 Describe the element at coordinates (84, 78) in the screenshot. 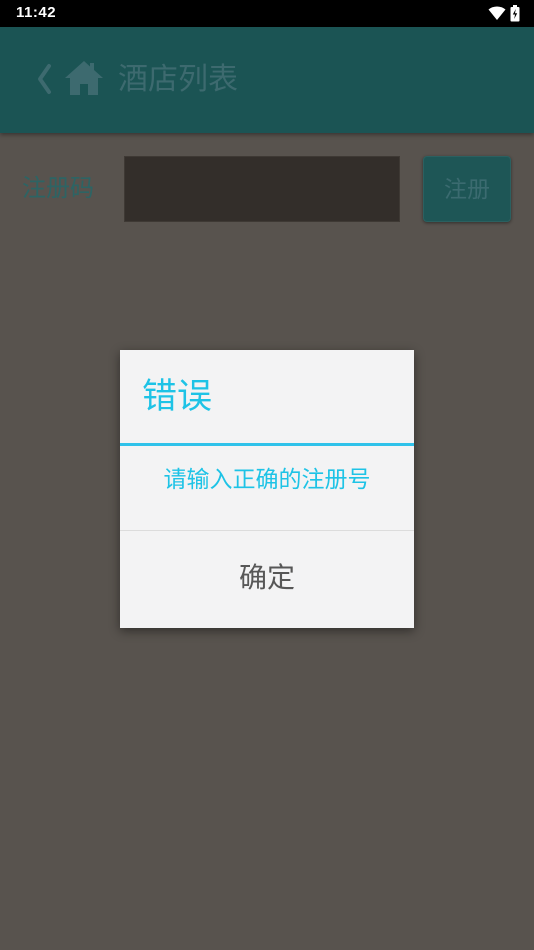

I see `home-icon` at that location.